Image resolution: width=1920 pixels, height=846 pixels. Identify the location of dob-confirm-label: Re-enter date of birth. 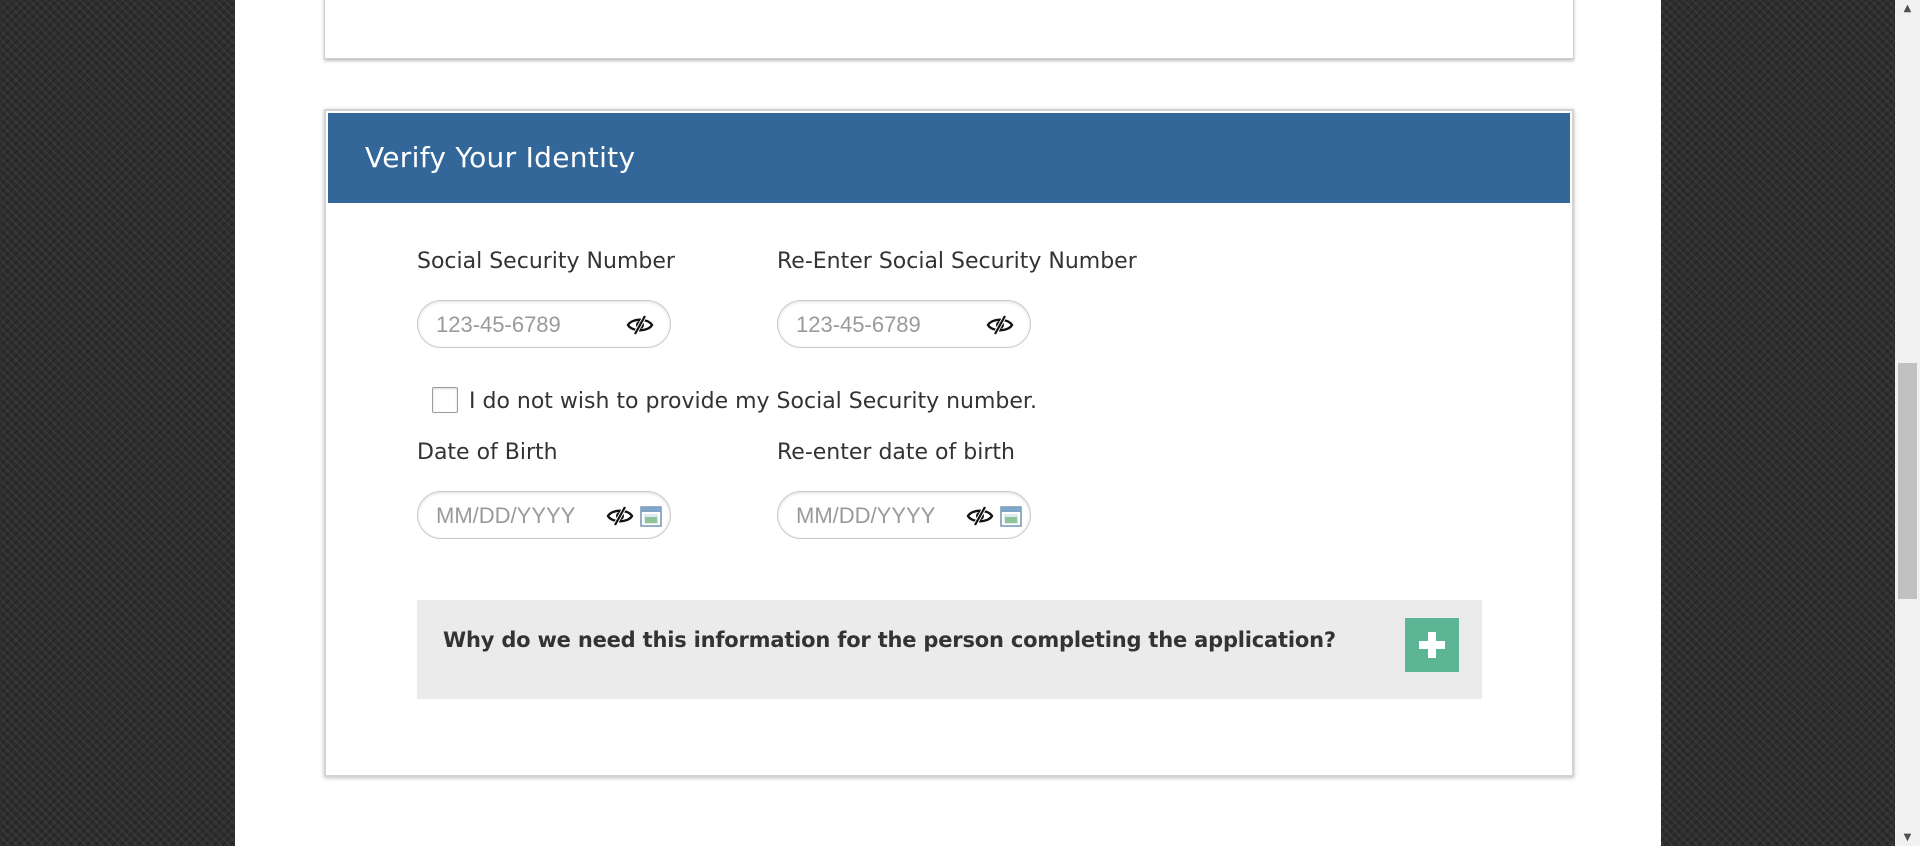
(896, 452).